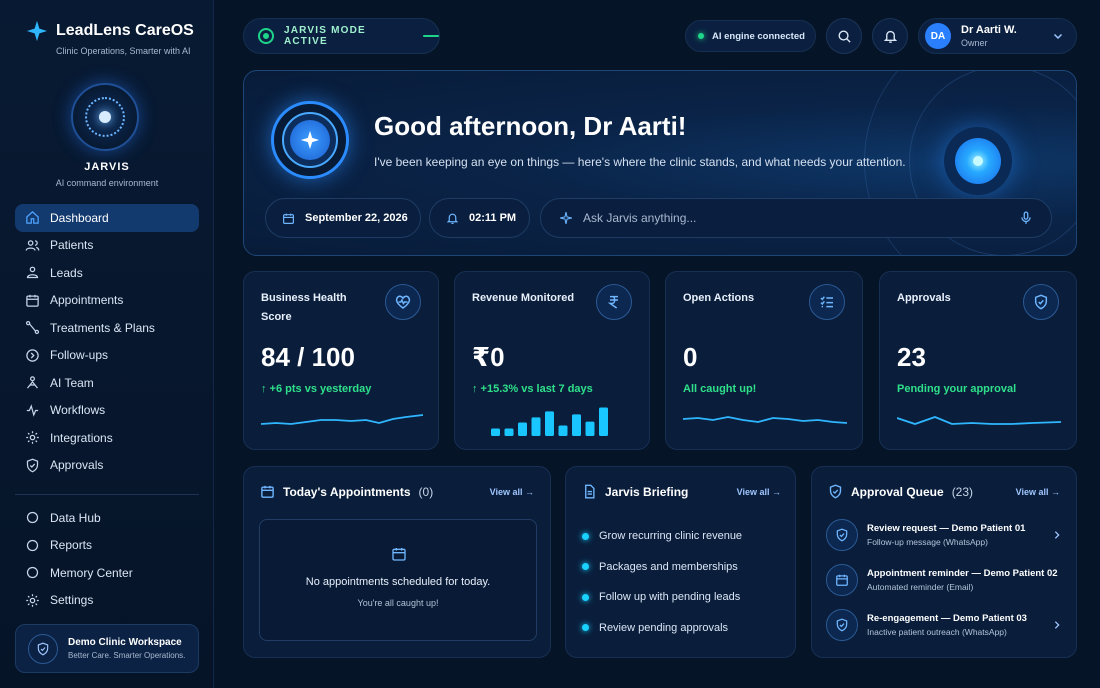 Image resolution: width=1100 pixels, height=688 pixels. I want to click on card-value: ₹0, so click(488, 357).